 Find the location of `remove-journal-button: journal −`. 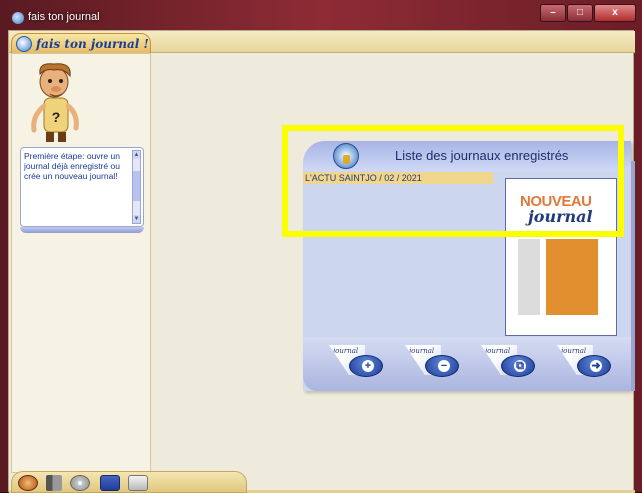

remove-journal-button: journal − is located at coordinates (436, 363).